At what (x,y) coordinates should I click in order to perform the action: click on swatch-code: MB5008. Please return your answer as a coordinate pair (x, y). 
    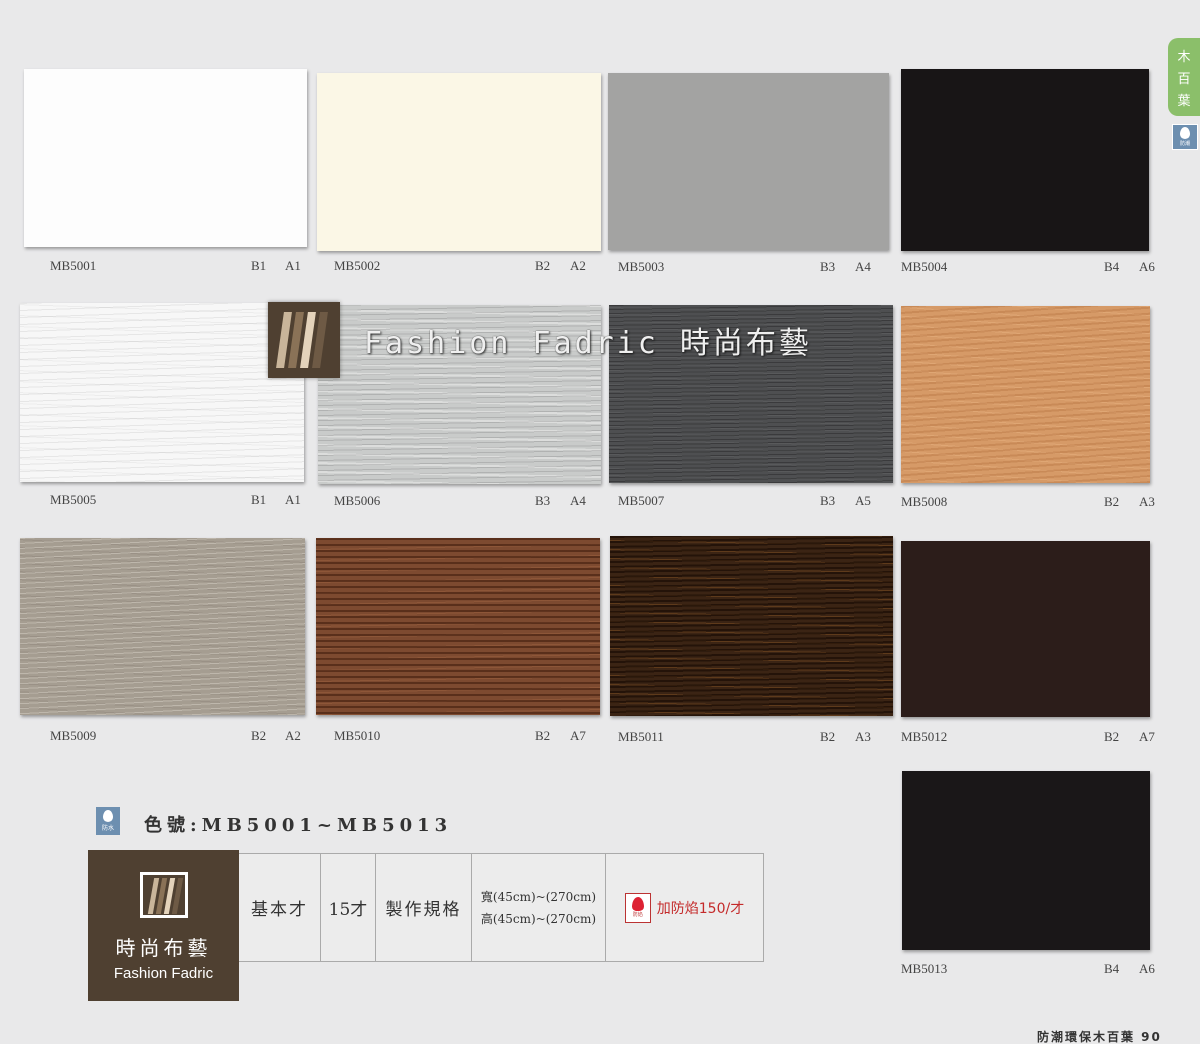
    Looking at the image, I should click on (924, 501).